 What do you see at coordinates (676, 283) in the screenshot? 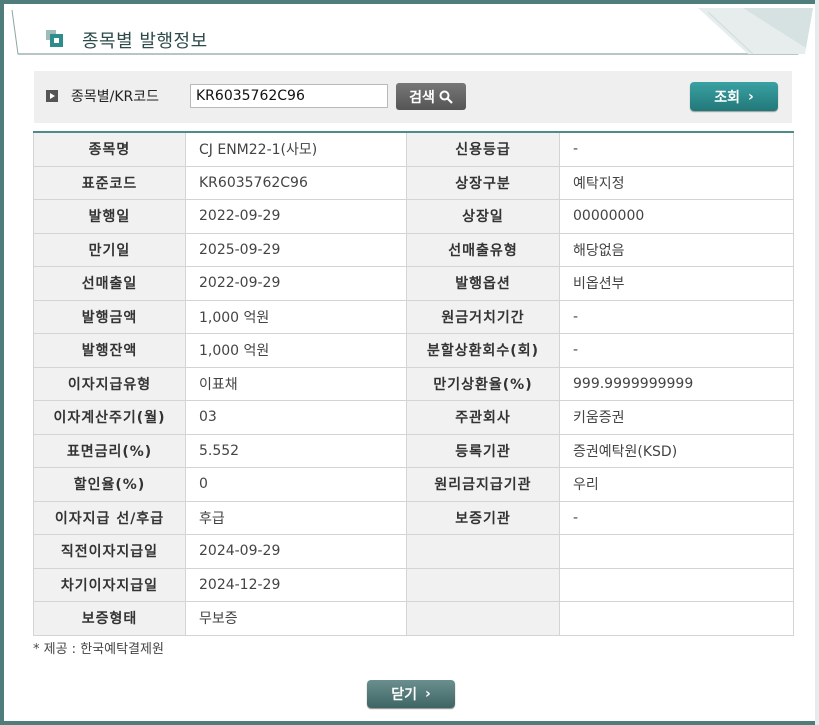
I see `field-value: 비옵션부` at bounding box center [676, 283].